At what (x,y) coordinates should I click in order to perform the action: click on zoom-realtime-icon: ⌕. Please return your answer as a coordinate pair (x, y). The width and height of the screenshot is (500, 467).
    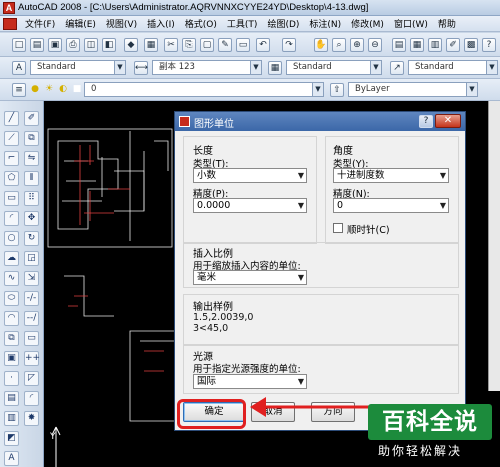
    Looking at the image, I should click on (339, 45).